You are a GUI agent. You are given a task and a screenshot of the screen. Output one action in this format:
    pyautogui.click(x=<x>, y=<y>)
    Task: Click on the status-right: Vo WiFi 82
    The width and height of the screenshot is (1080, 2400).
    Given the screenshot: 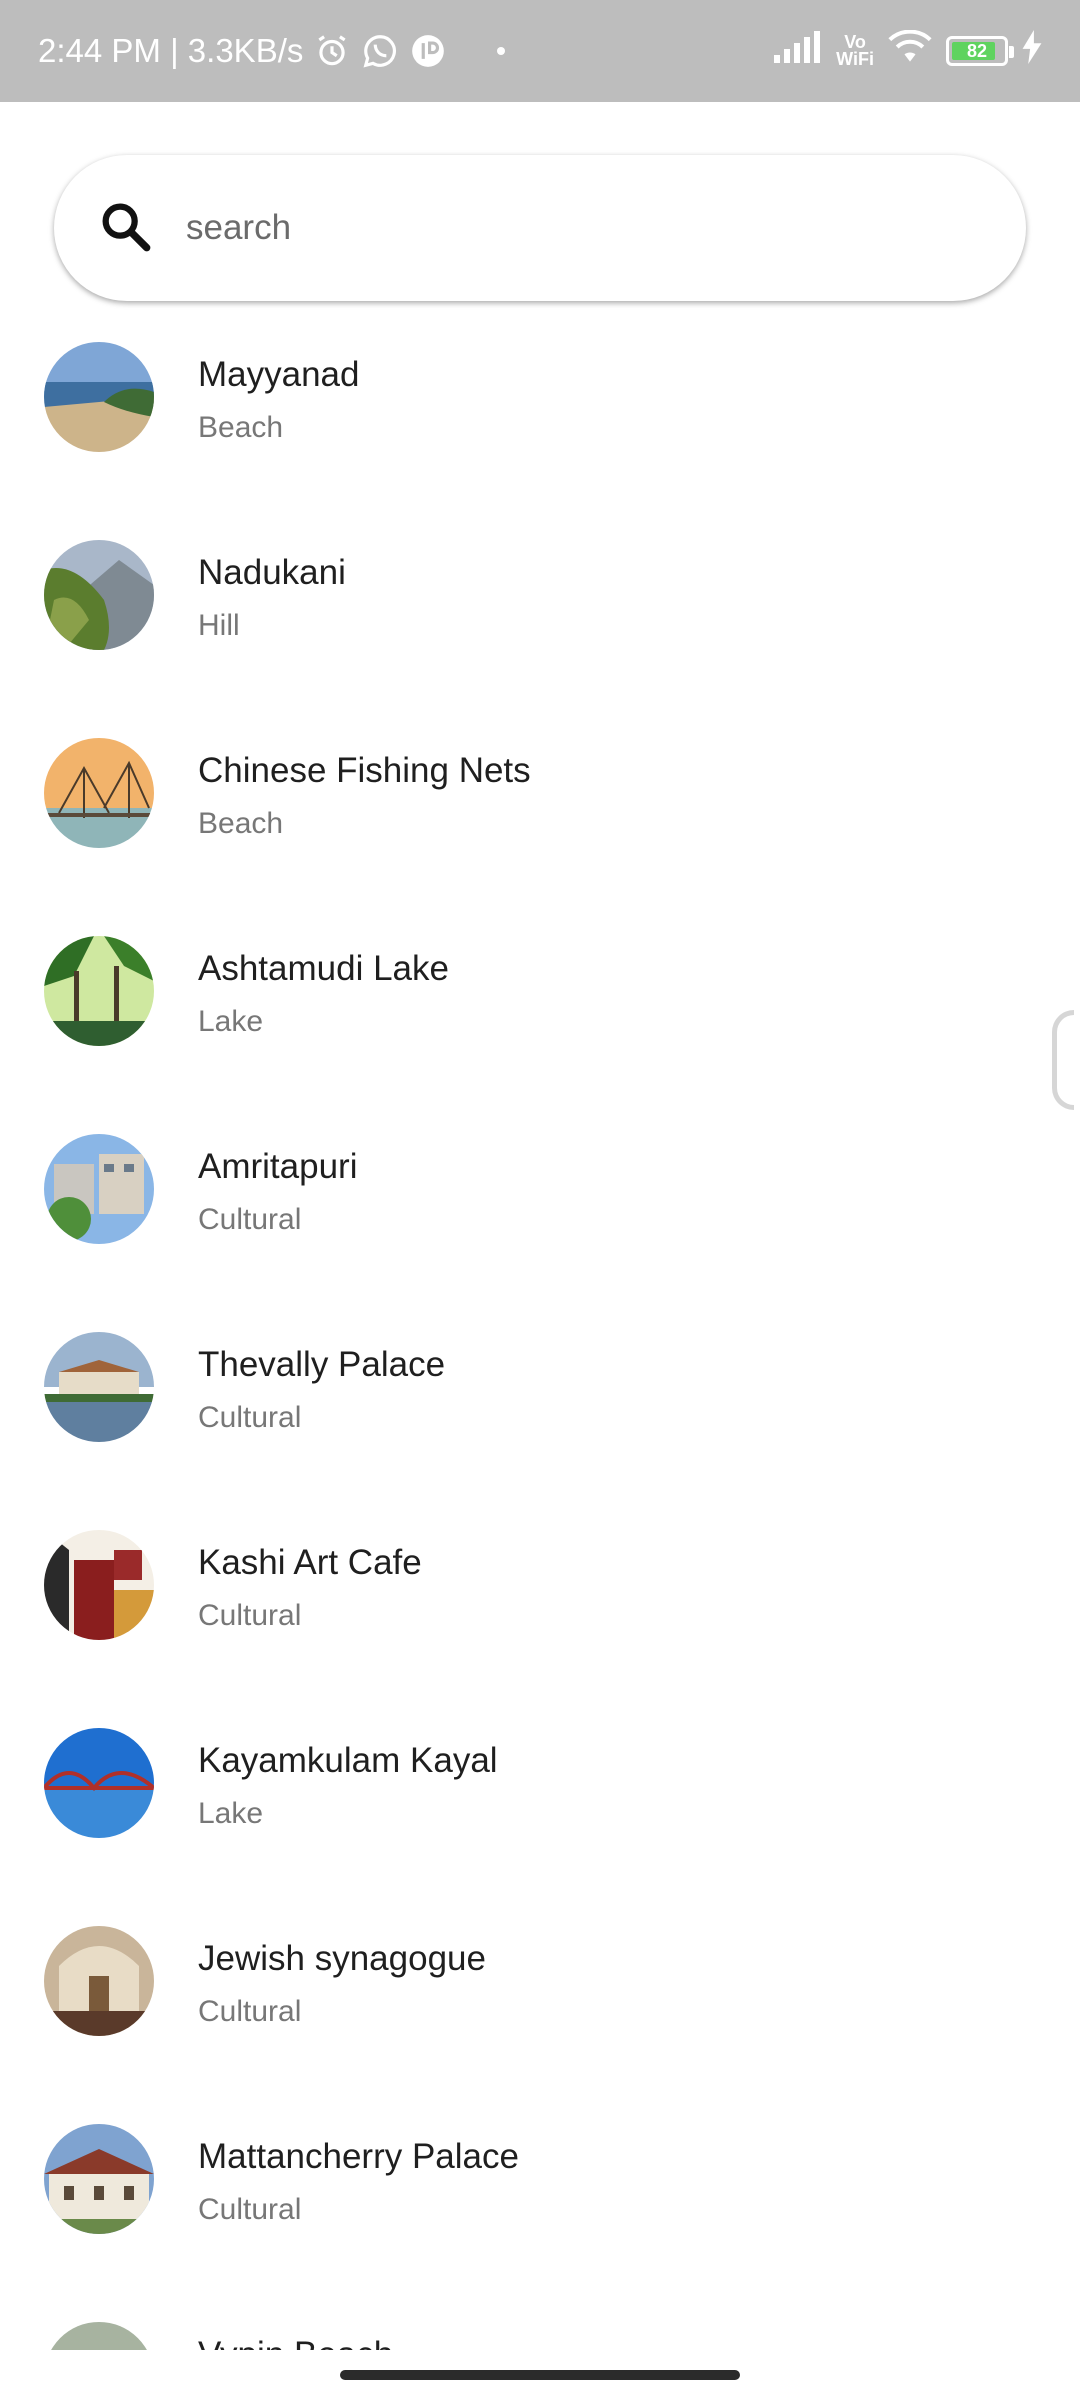 What is the action you would take?
    pyautogui.click(x=908, y=50)
    